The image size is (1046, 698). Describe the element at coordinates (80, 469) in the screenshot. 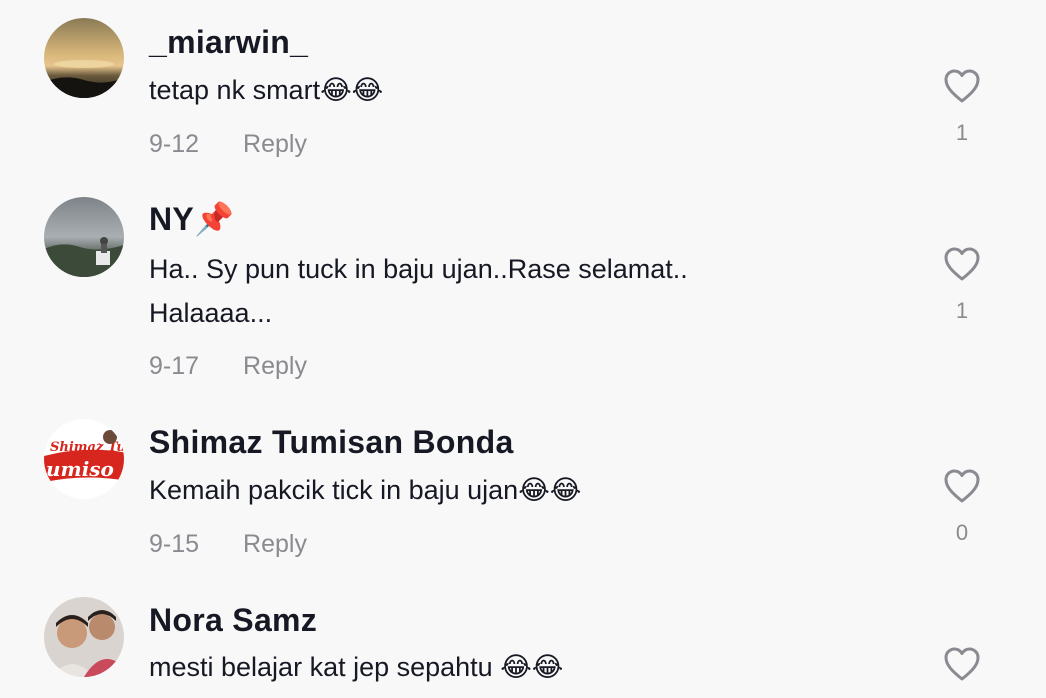

I see `svg-text: umiso` at that location.